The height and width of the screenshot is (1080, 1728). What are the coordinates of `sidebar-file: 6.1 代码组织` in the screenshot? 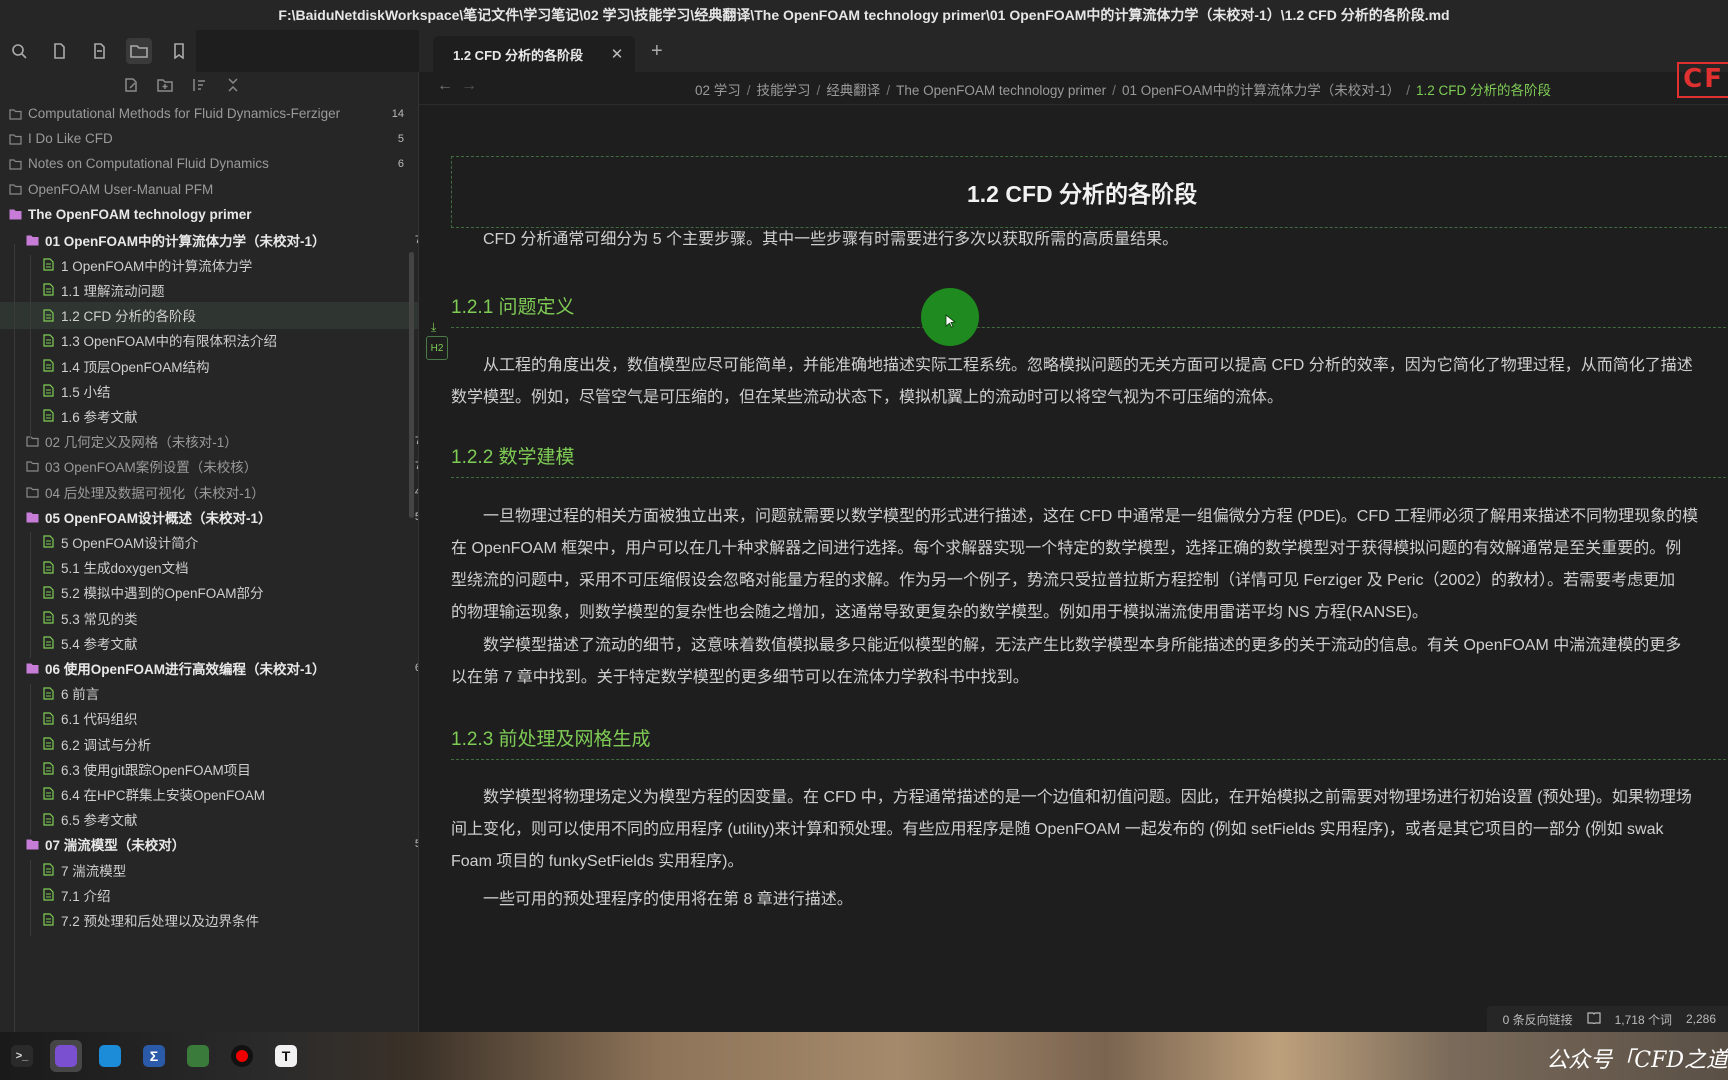 It's located at (209, 718).